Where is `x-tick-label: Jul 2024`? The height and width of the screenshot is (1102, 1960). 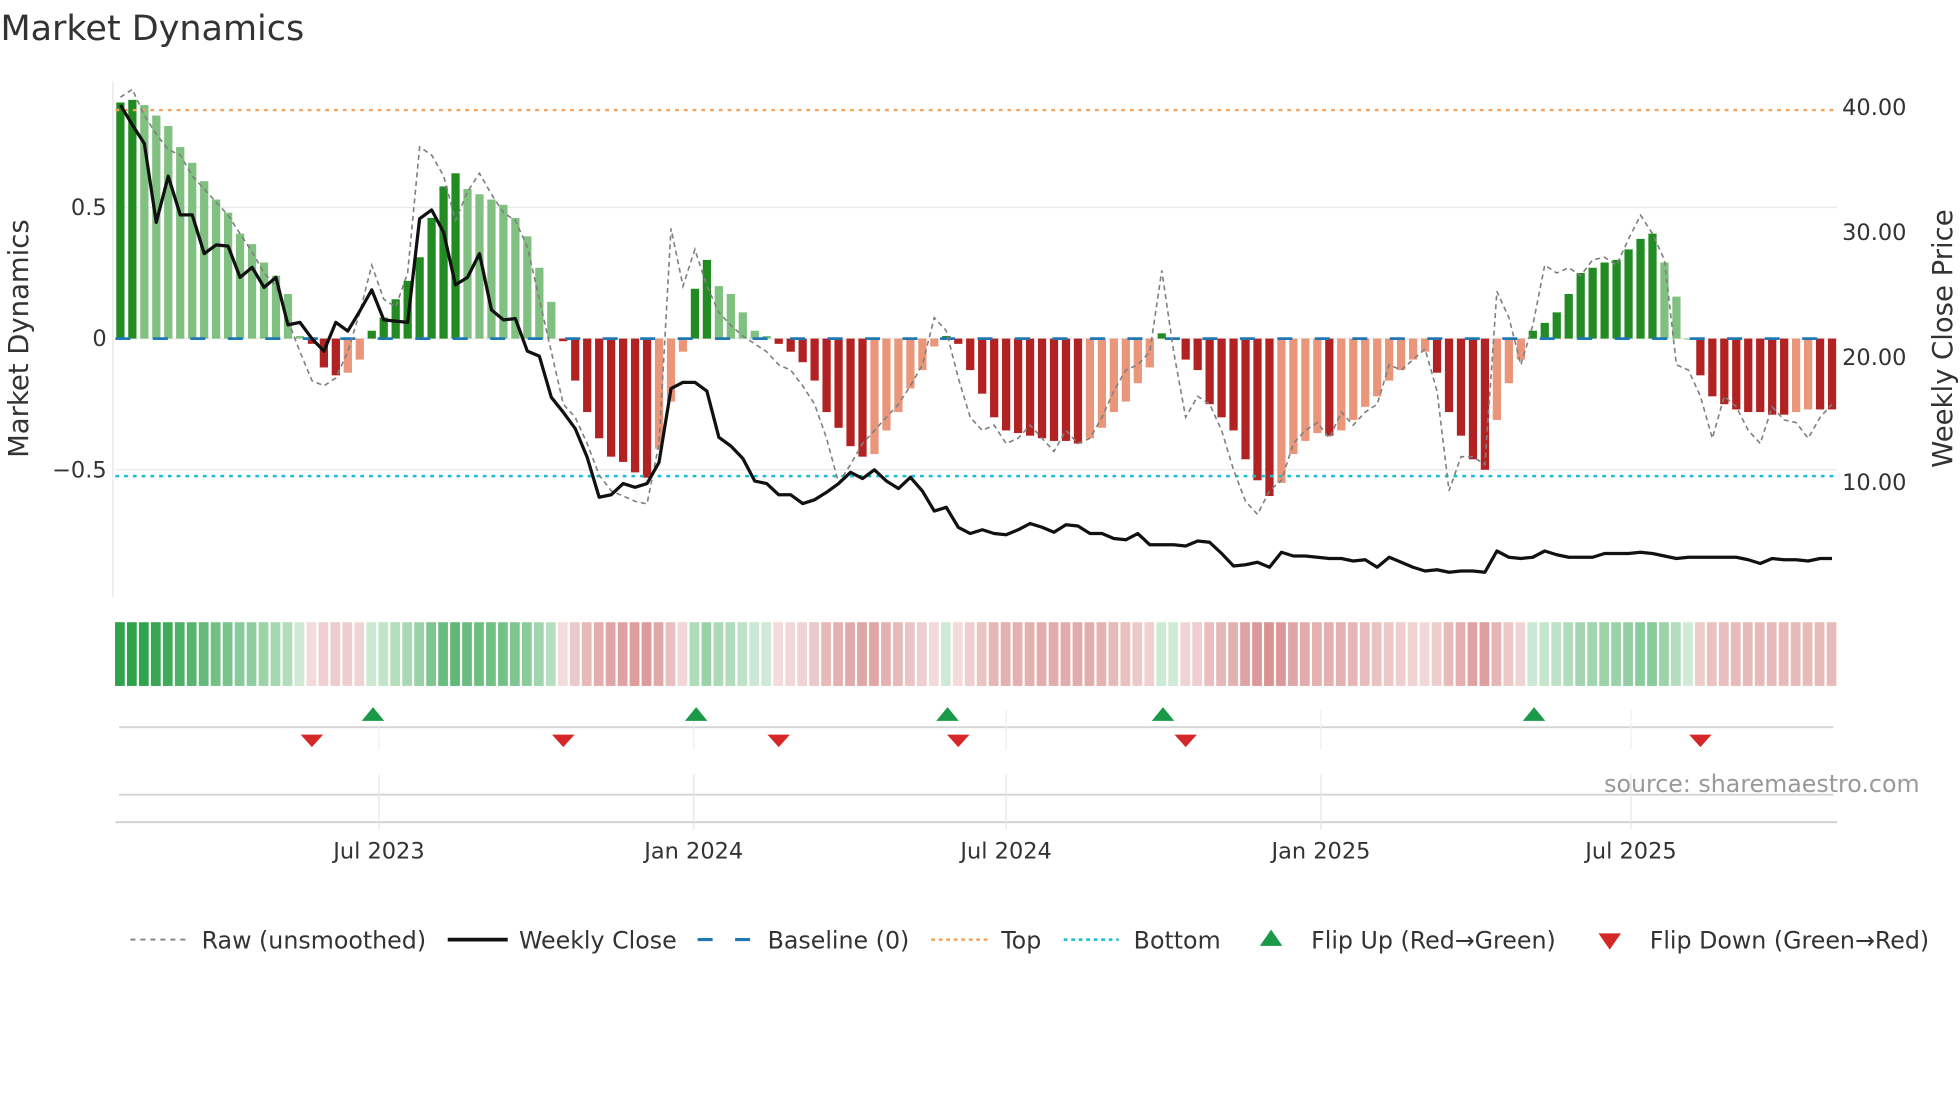
x-tick-label: Jul 2024 is located at coordinates (1004, 851).